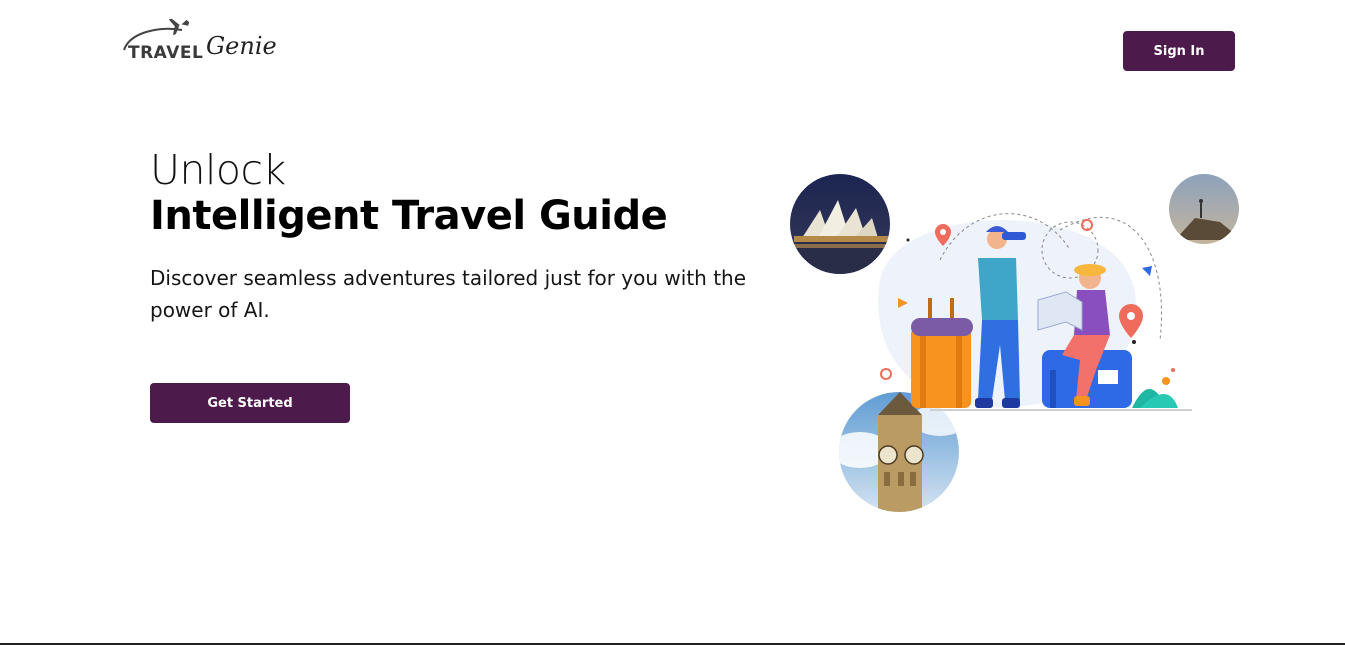 This screenshot has height=645, width=1345. I want to click on hero-heading-line1: Unlock, so click(218, 170).